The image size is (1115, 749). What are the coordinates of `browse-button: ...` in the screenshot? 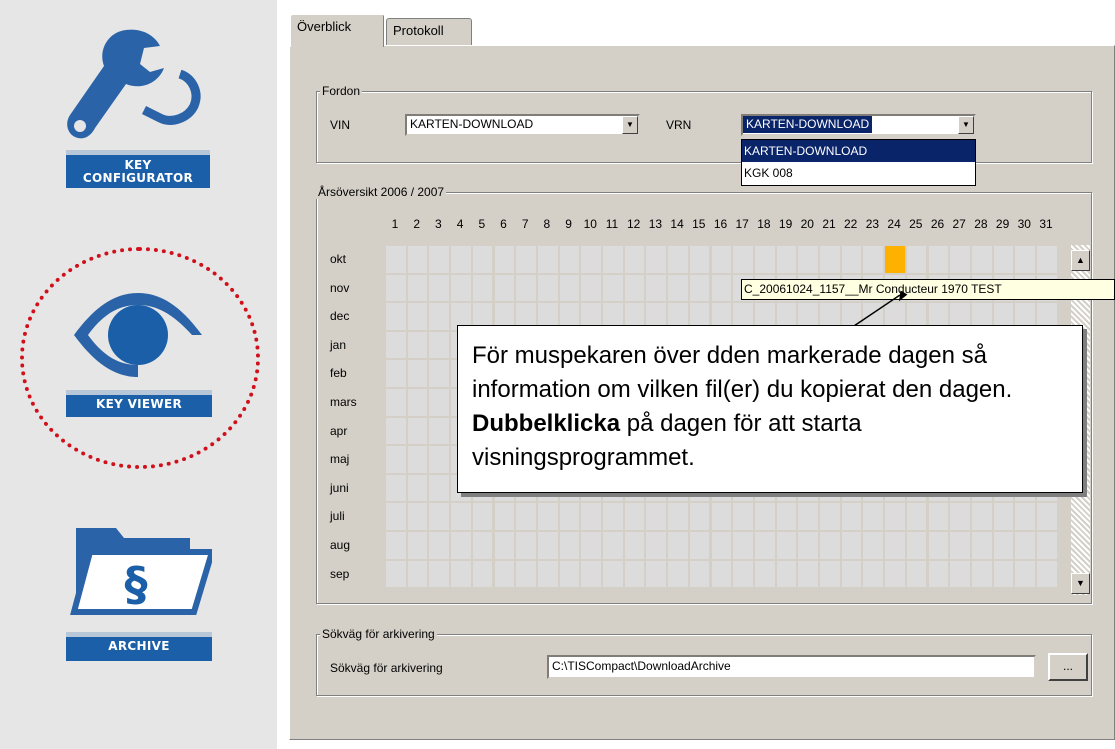 It's located at (1068, 667).